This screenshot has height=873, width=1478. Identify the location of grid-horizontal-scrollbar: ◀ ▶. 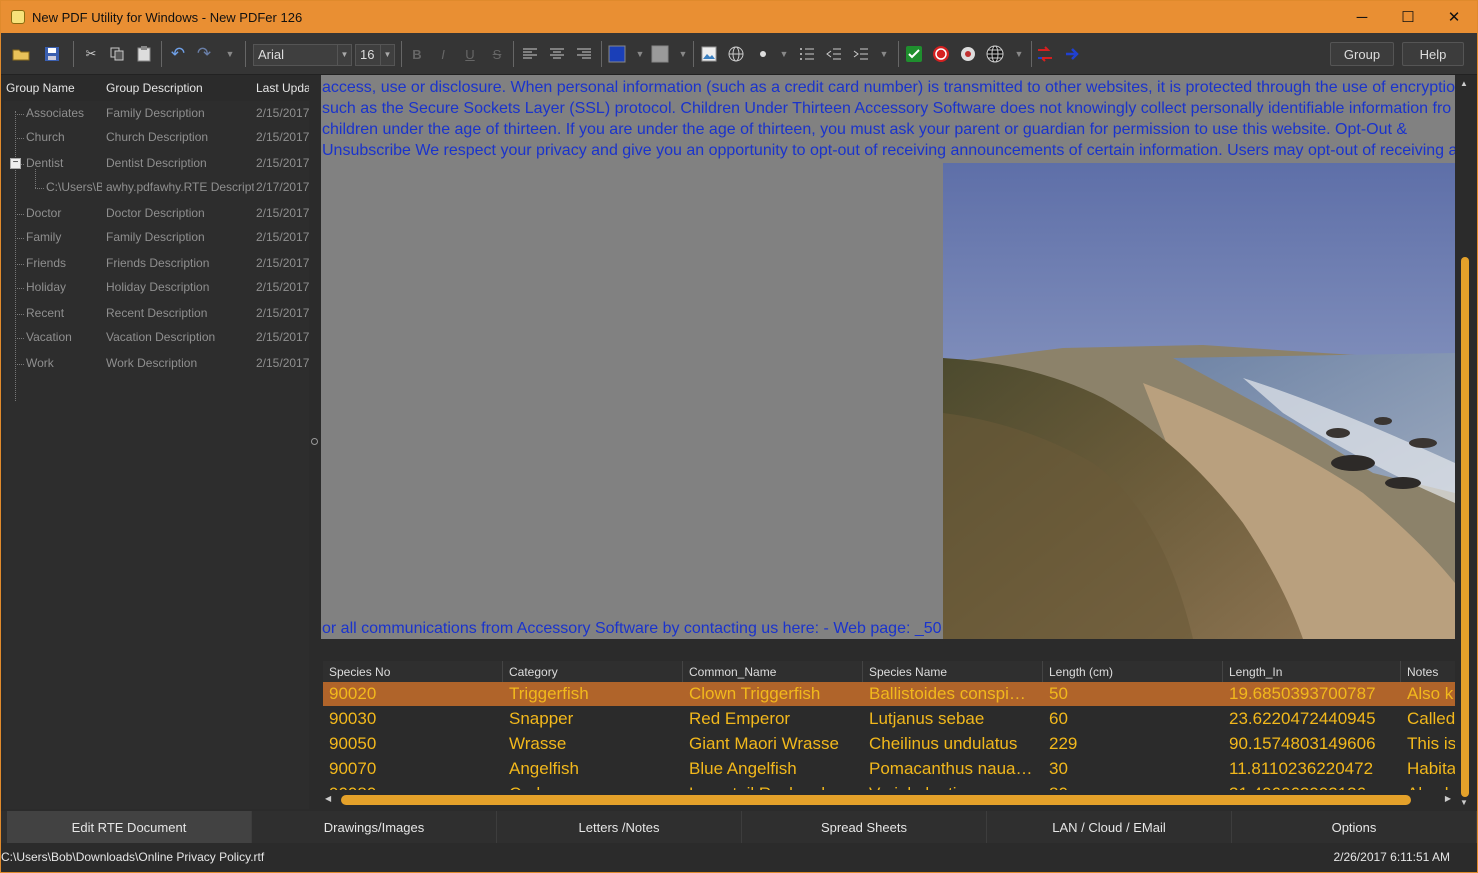
(889, 800).